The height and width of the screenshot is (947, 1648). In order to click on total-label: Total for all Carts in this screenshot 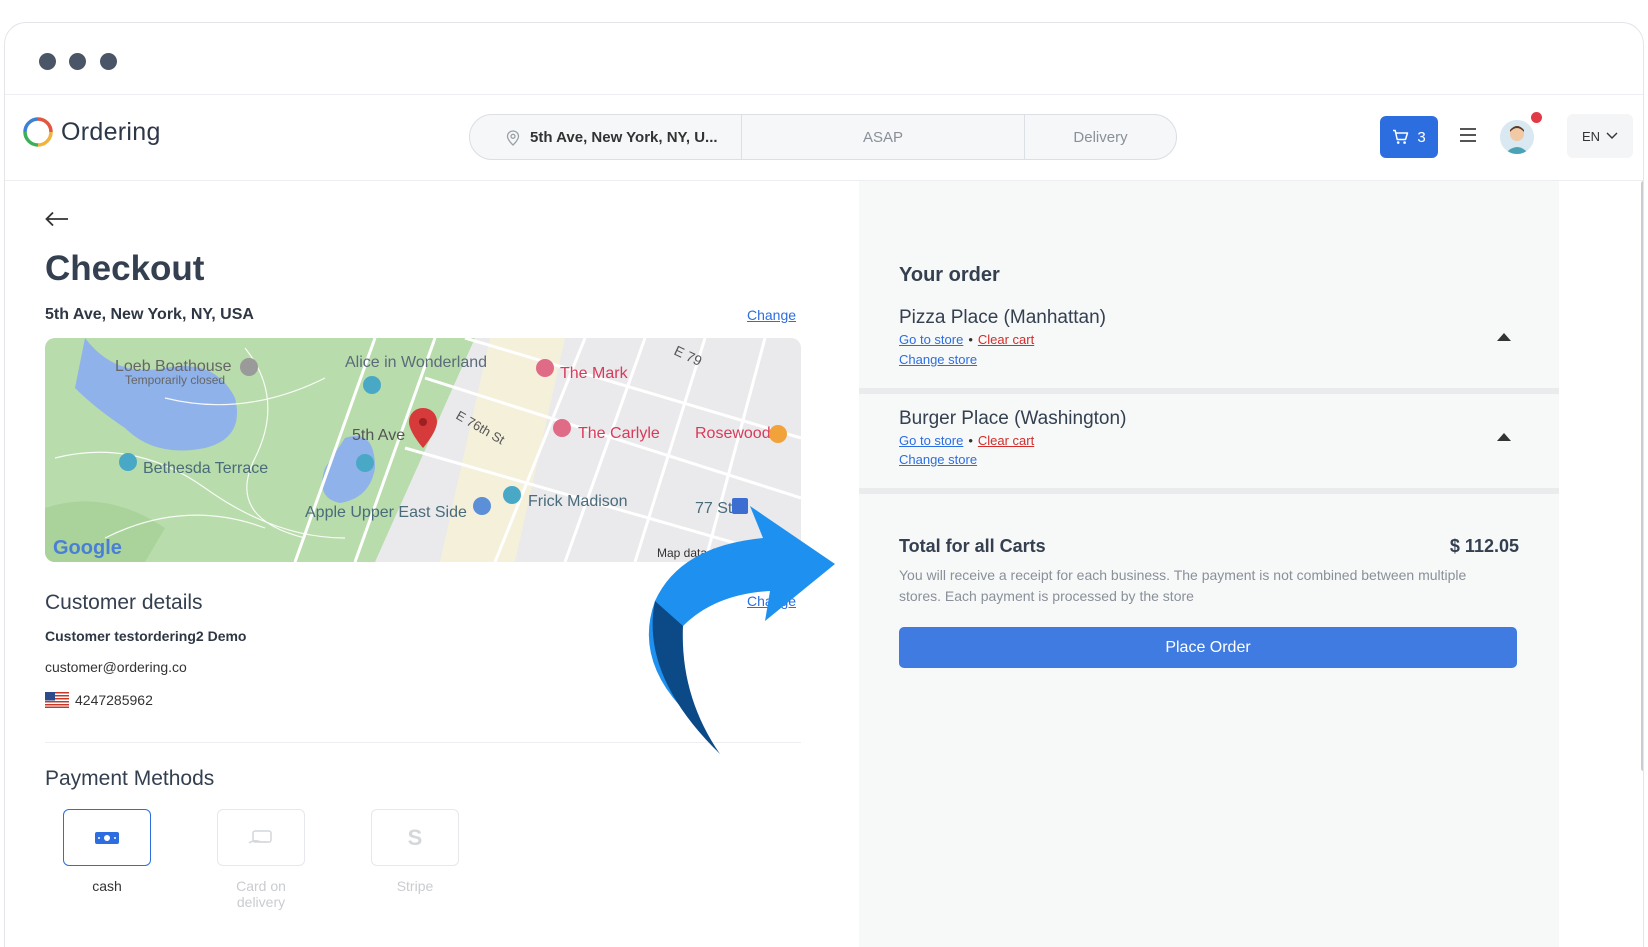, I will do `click(972, 546)`.